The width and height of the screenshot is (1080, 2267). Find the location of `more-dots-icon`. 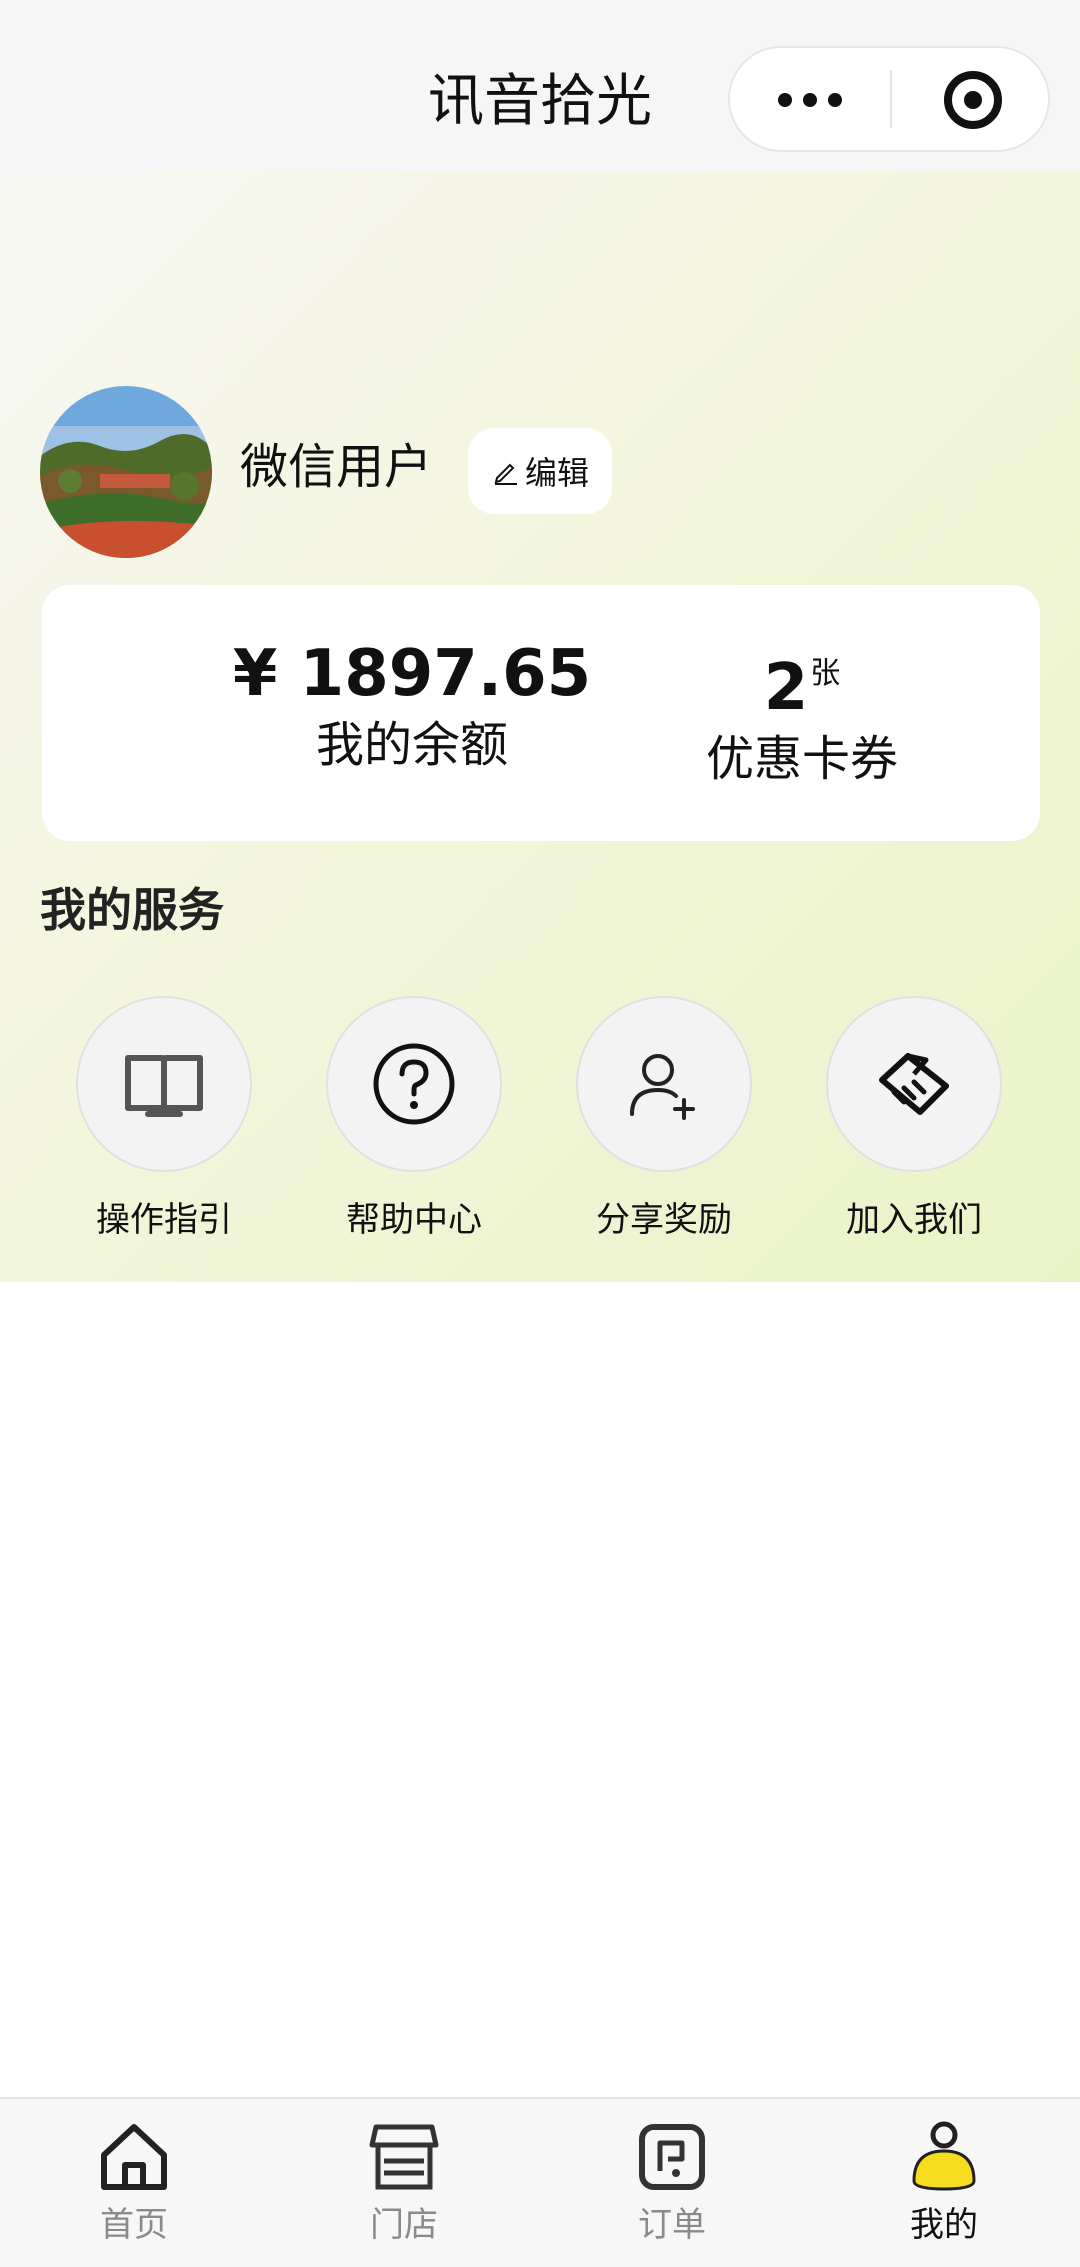

more-dots-icon is located at coordinates (810, 99).